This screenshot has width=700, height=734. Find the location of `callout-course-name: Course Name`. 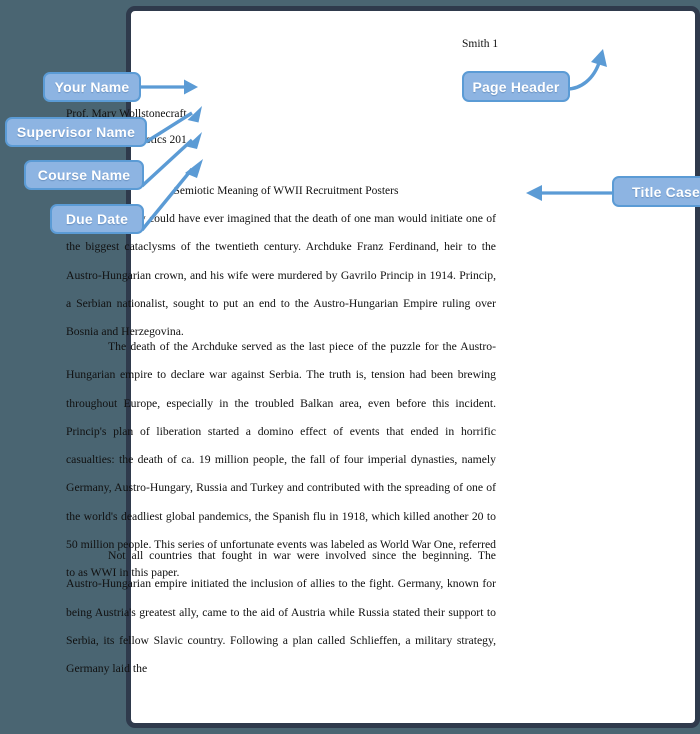

callout-course-name: Course Name is located at coordinates (84, 175).